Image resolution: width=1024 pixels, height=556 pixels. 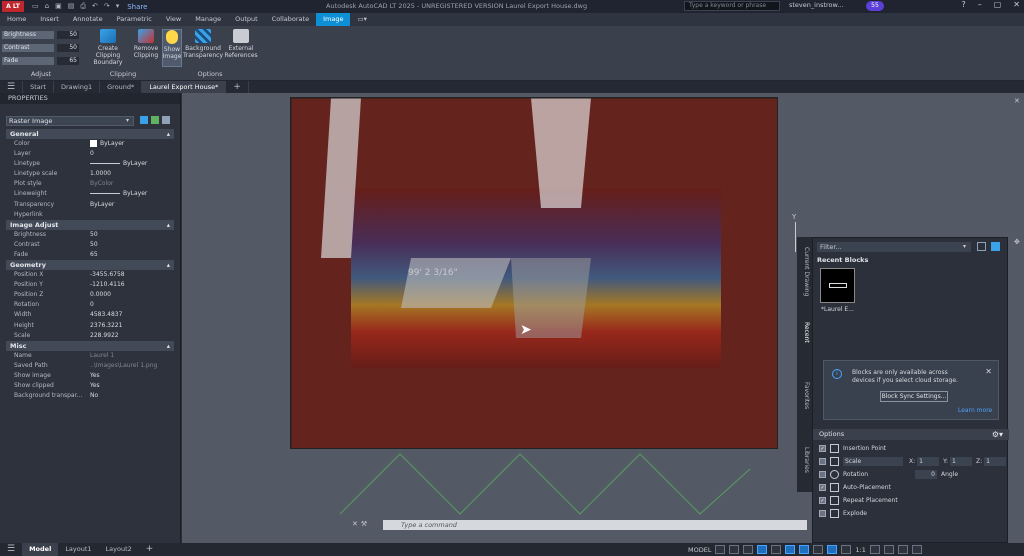 I want to click on osnap-icon, so click(x=776, y=549).